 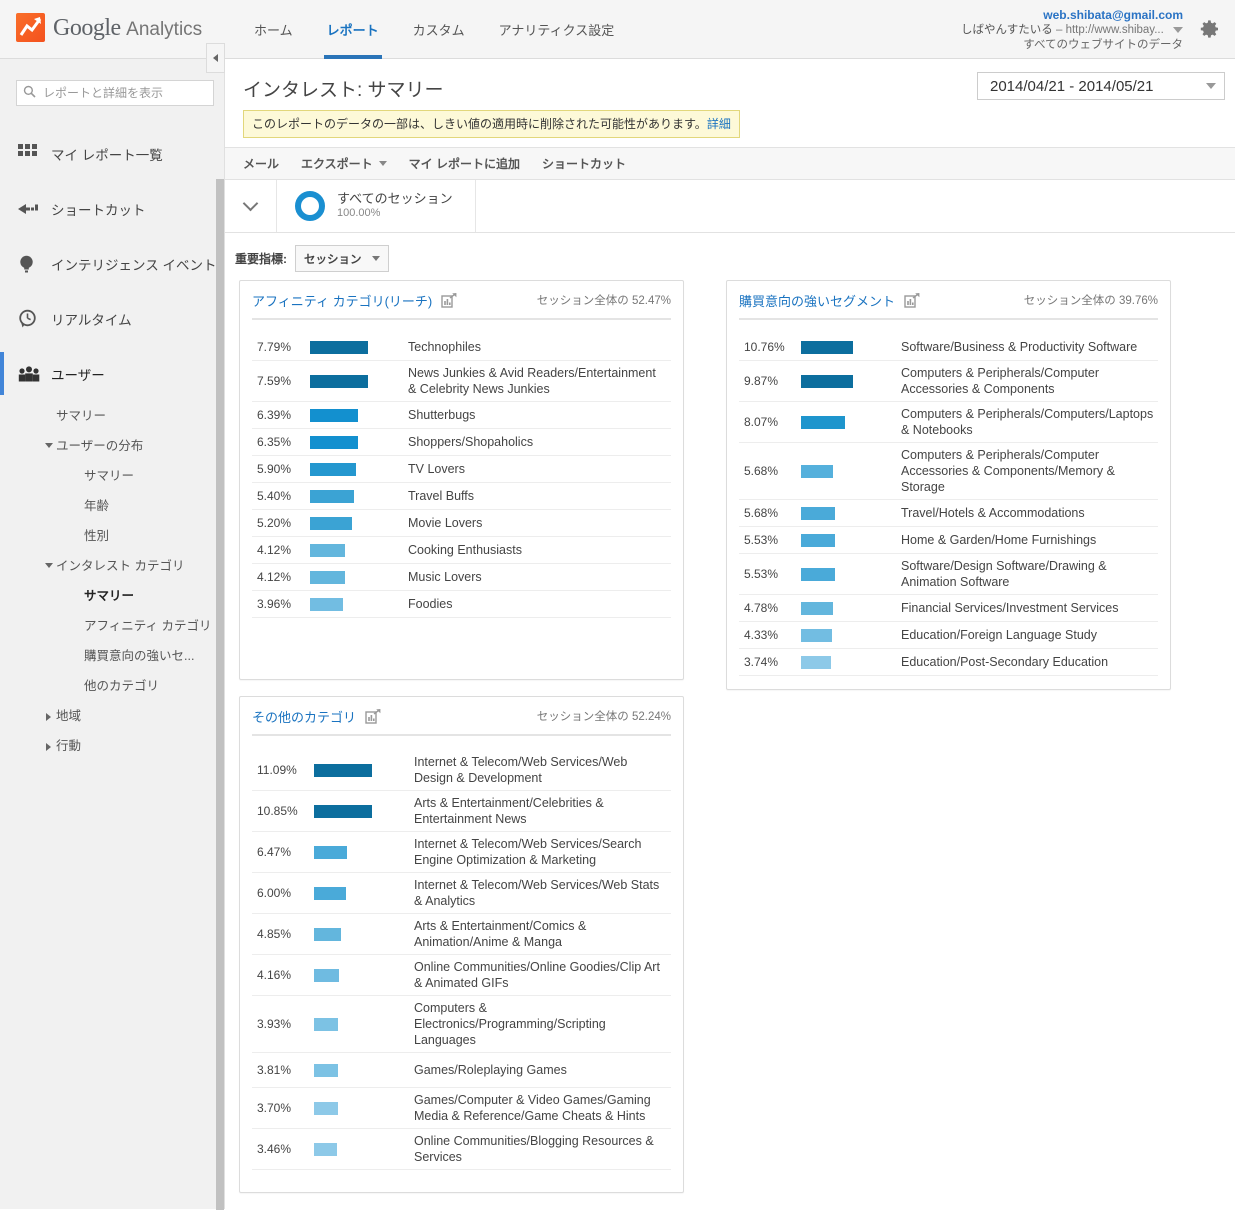 What do you see at coordinates (353, 29) in the screenshot?
I see `nav-reports: レポート` at bounding box center [353, 29].